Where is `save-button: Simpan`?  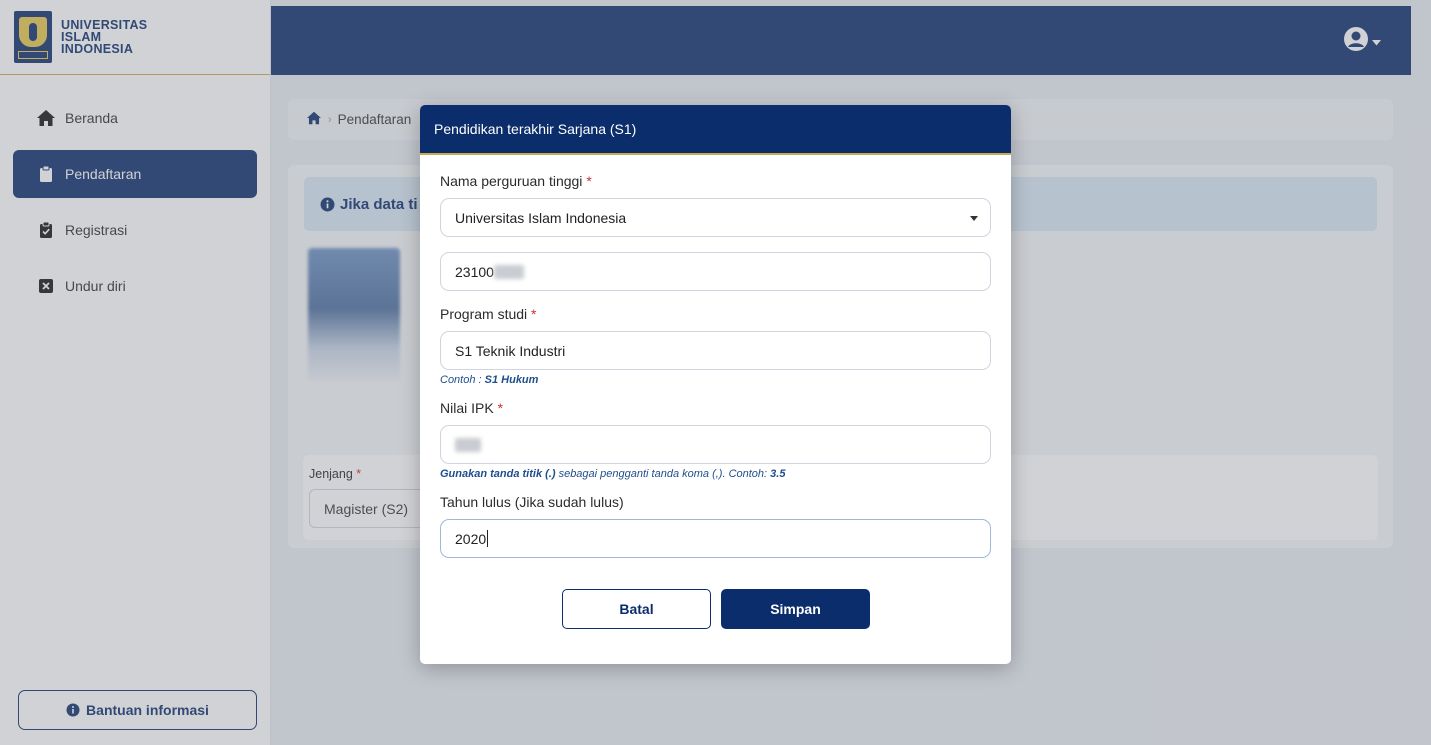
save-button: Simpan is located at coordinates (795, 609).